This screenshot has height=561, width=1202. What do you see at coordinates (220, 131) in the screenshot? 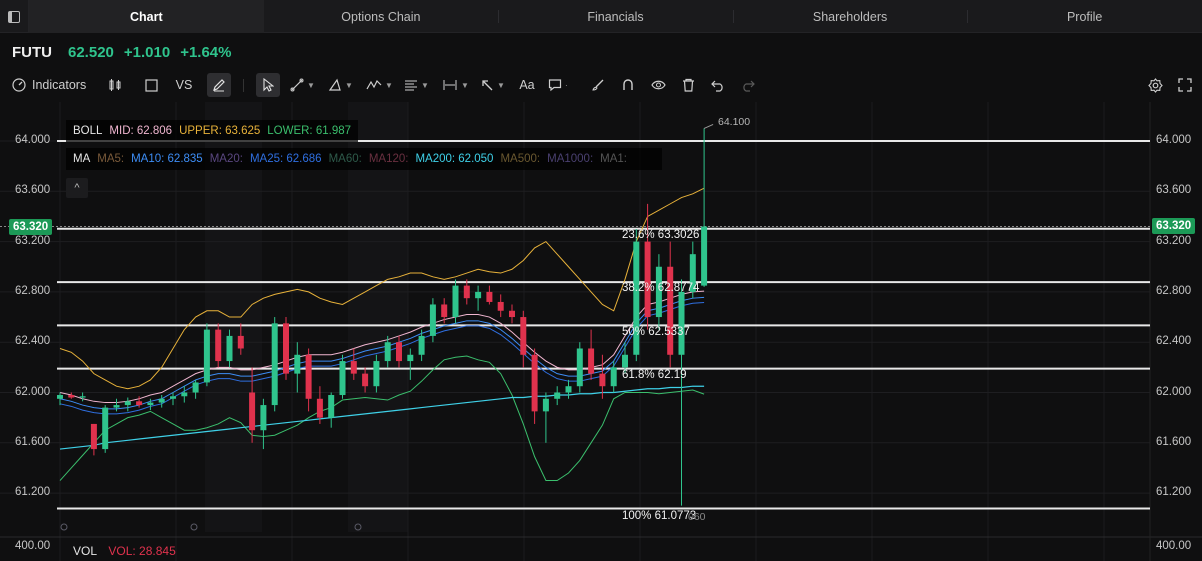
I see `boll-upper-value: UPPER: 63.625` at bounding box center [220, 131].